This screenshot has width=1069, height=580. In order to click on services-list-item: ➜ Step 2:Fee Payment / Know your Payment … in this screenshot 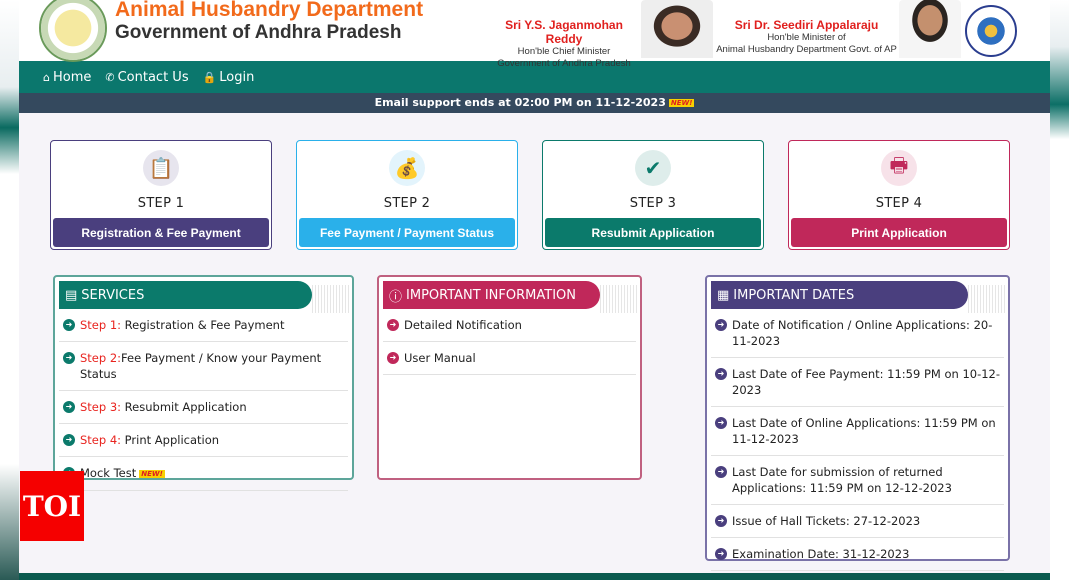, I will do `click(203, 366)`.